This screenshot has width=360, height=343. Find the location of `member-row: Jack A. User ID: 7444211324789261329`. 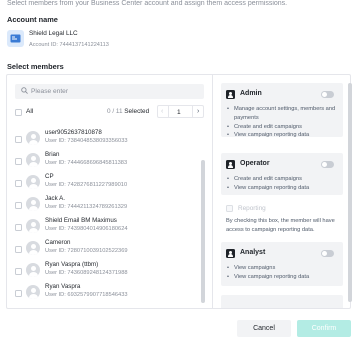

member-row: Jack A. User ID: 7444211324789261329 is located at coordinates (107, 205).